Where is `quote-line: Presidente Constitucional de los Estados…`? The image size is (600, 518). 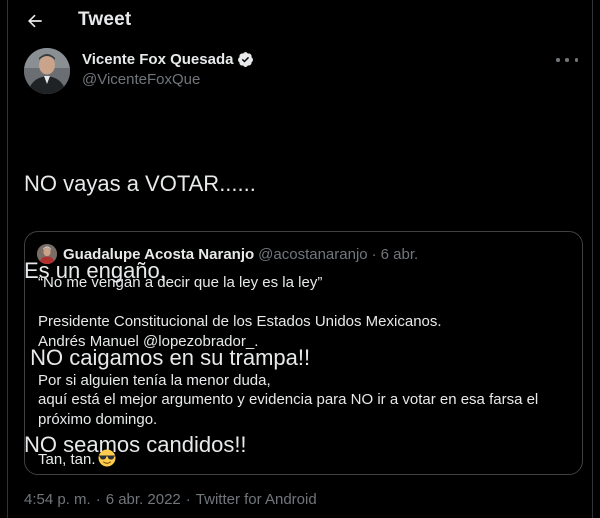 quote-line: Presidente Constitucional de los Estados… is located at coordinates (240, 321).